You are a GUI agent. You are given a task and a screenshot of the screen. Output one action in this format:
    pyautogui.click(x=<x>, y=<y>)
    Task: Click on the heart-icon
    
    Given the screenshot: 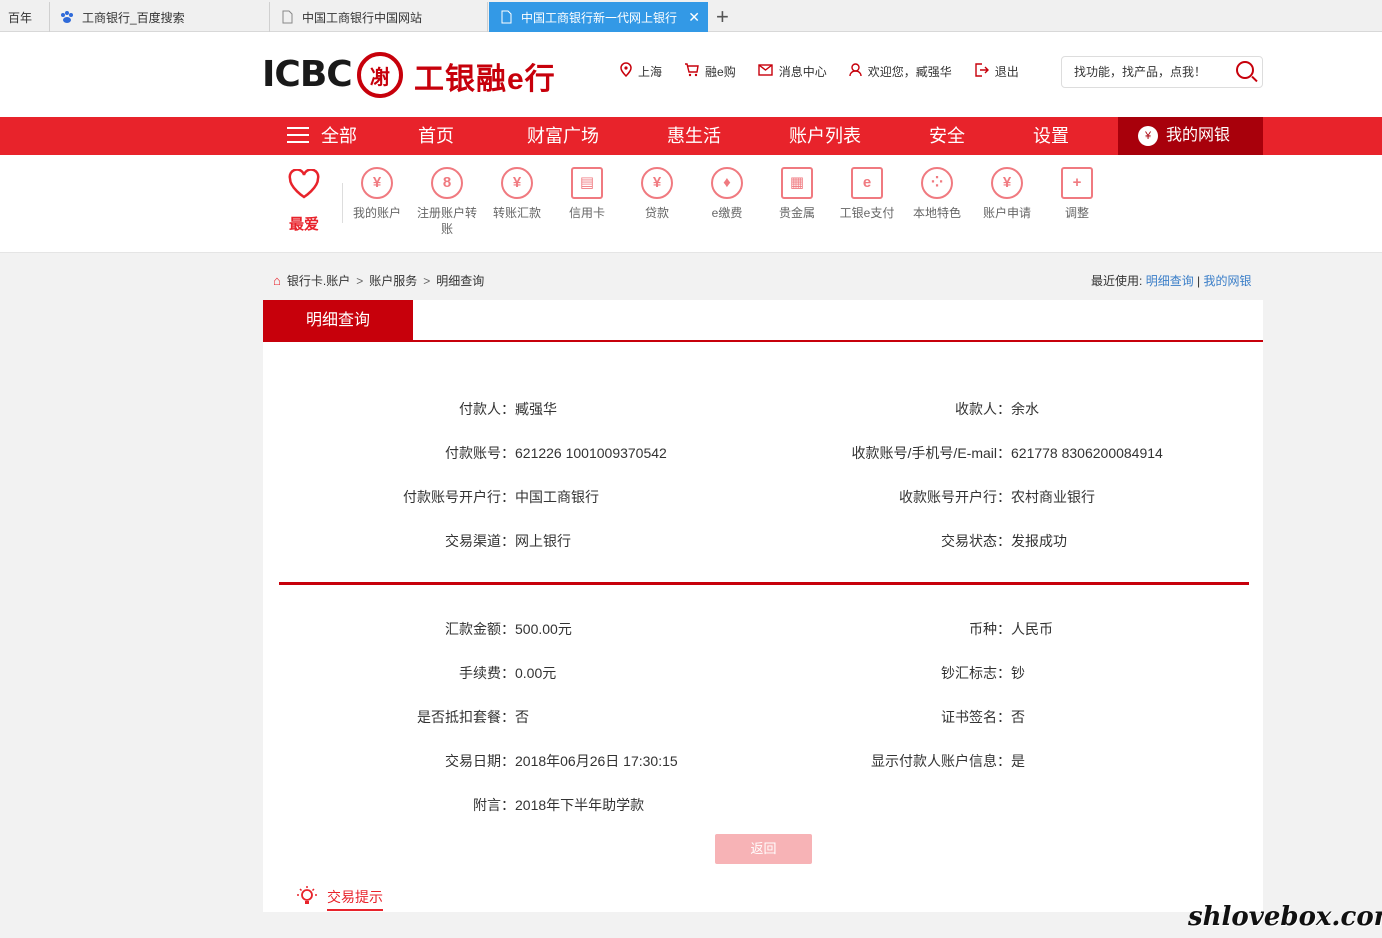 What is the action you would take?
    pyautogui.click(x=304, y=186)
    